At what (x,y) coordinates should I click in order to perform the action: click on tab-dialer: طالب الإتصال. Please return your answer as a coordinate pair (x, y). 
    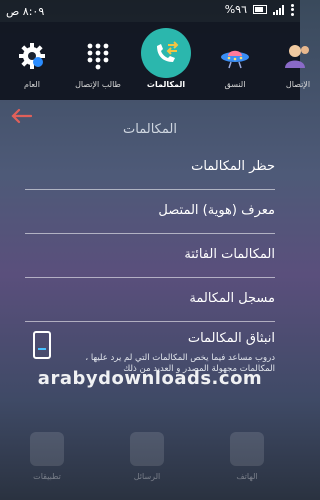
    Looking at the image, I should click on (98, 61).